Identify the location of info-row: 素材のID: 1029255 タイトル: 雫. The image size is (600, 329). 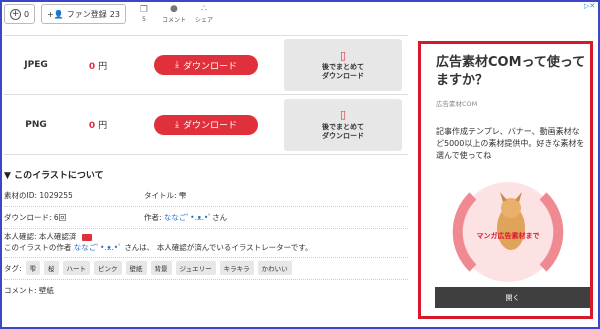
(206, 196).